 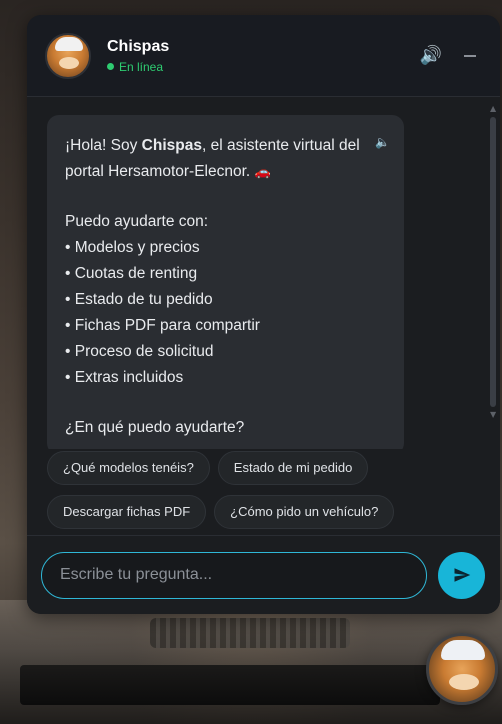 I want to click on chat-header: Chispas En línea 🔊, so click(x=263, y=56).